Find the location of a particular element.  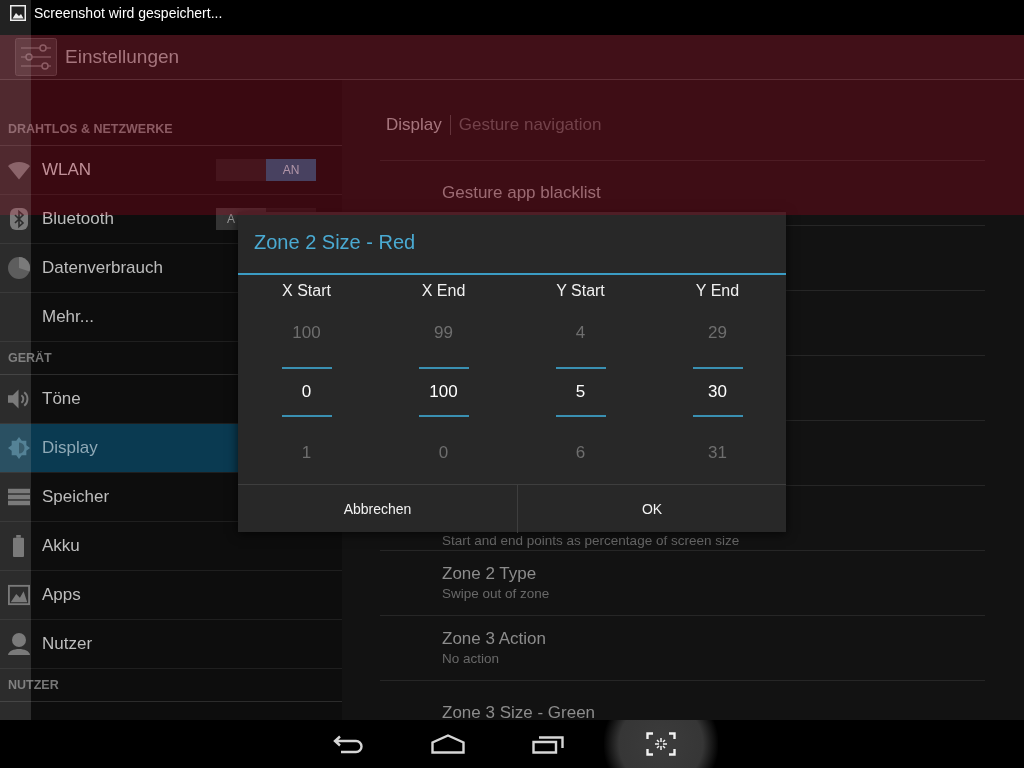

preference-title: Zone 3 Size - Green is located at coordinates (519, 711).